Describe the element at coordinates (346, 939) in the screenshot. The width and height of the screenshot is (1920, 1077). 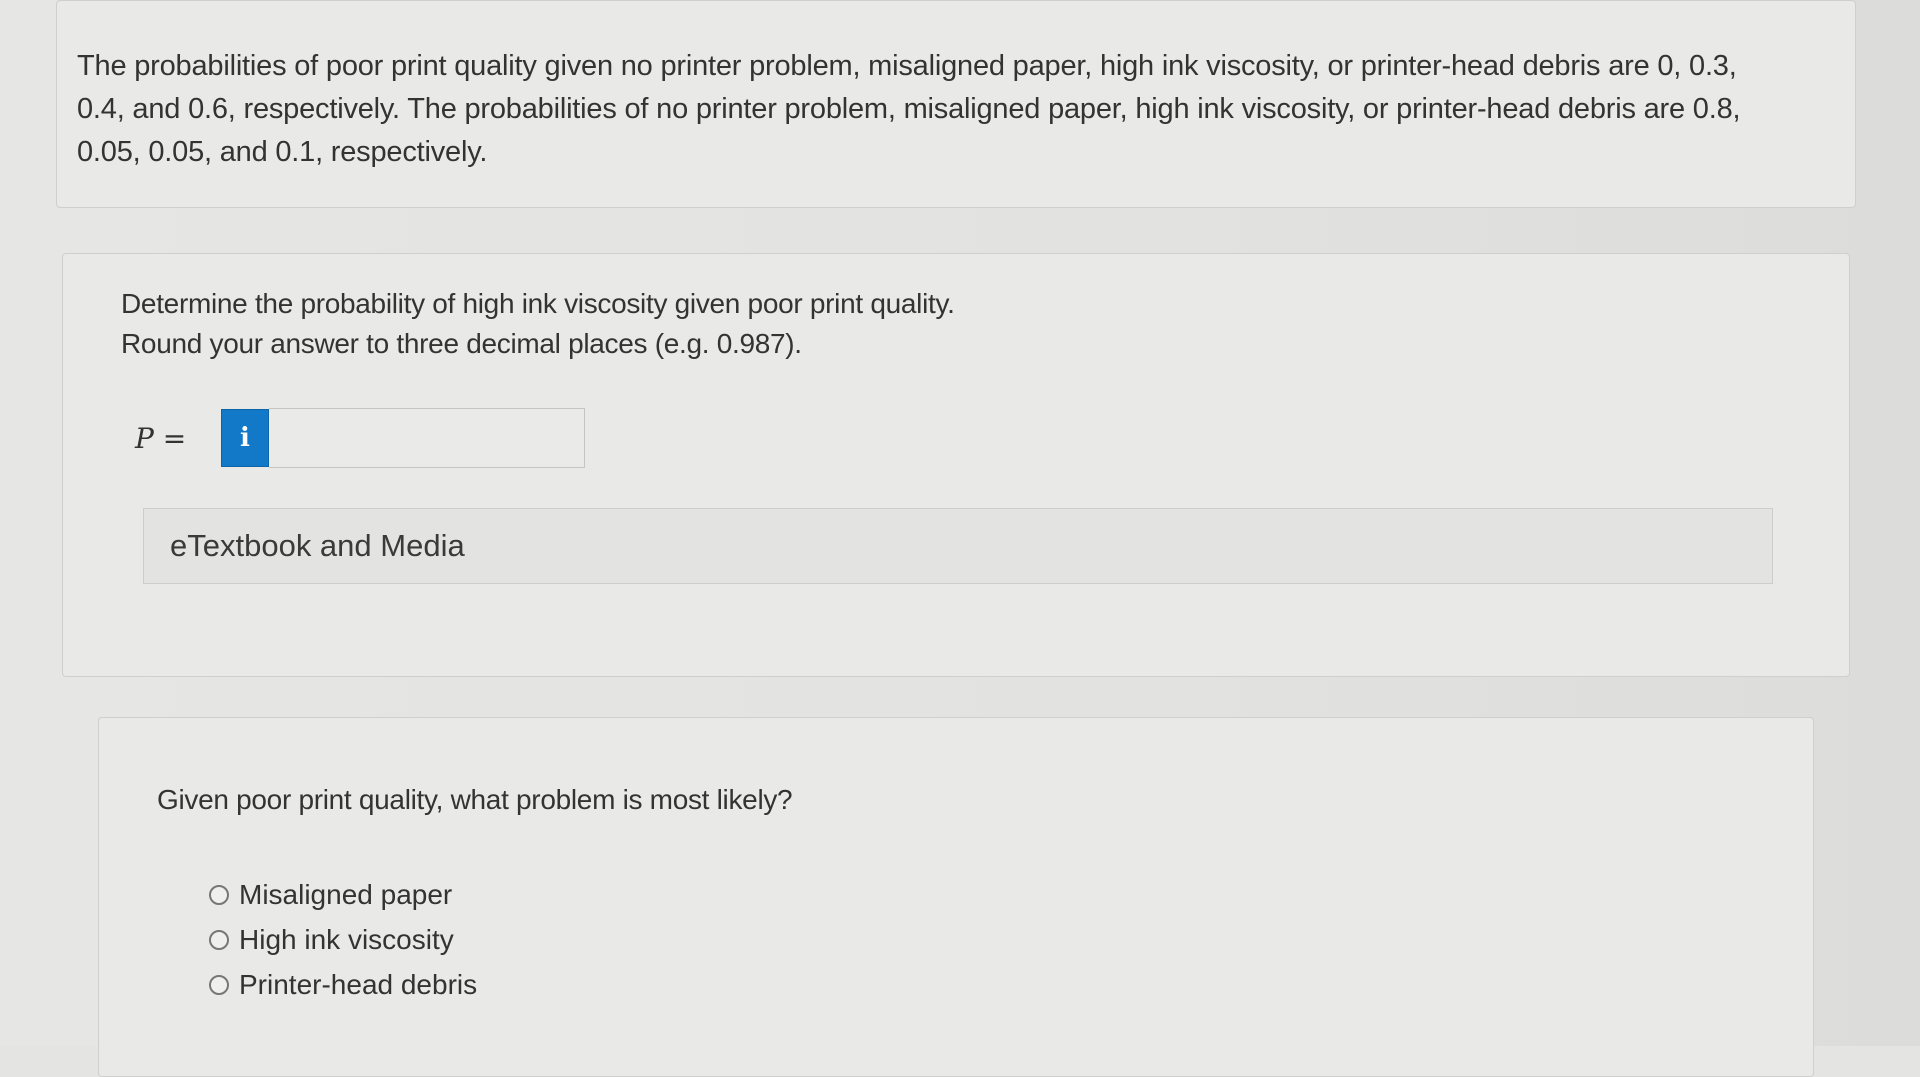
I see `option-label: High ink viscosity` at that location.